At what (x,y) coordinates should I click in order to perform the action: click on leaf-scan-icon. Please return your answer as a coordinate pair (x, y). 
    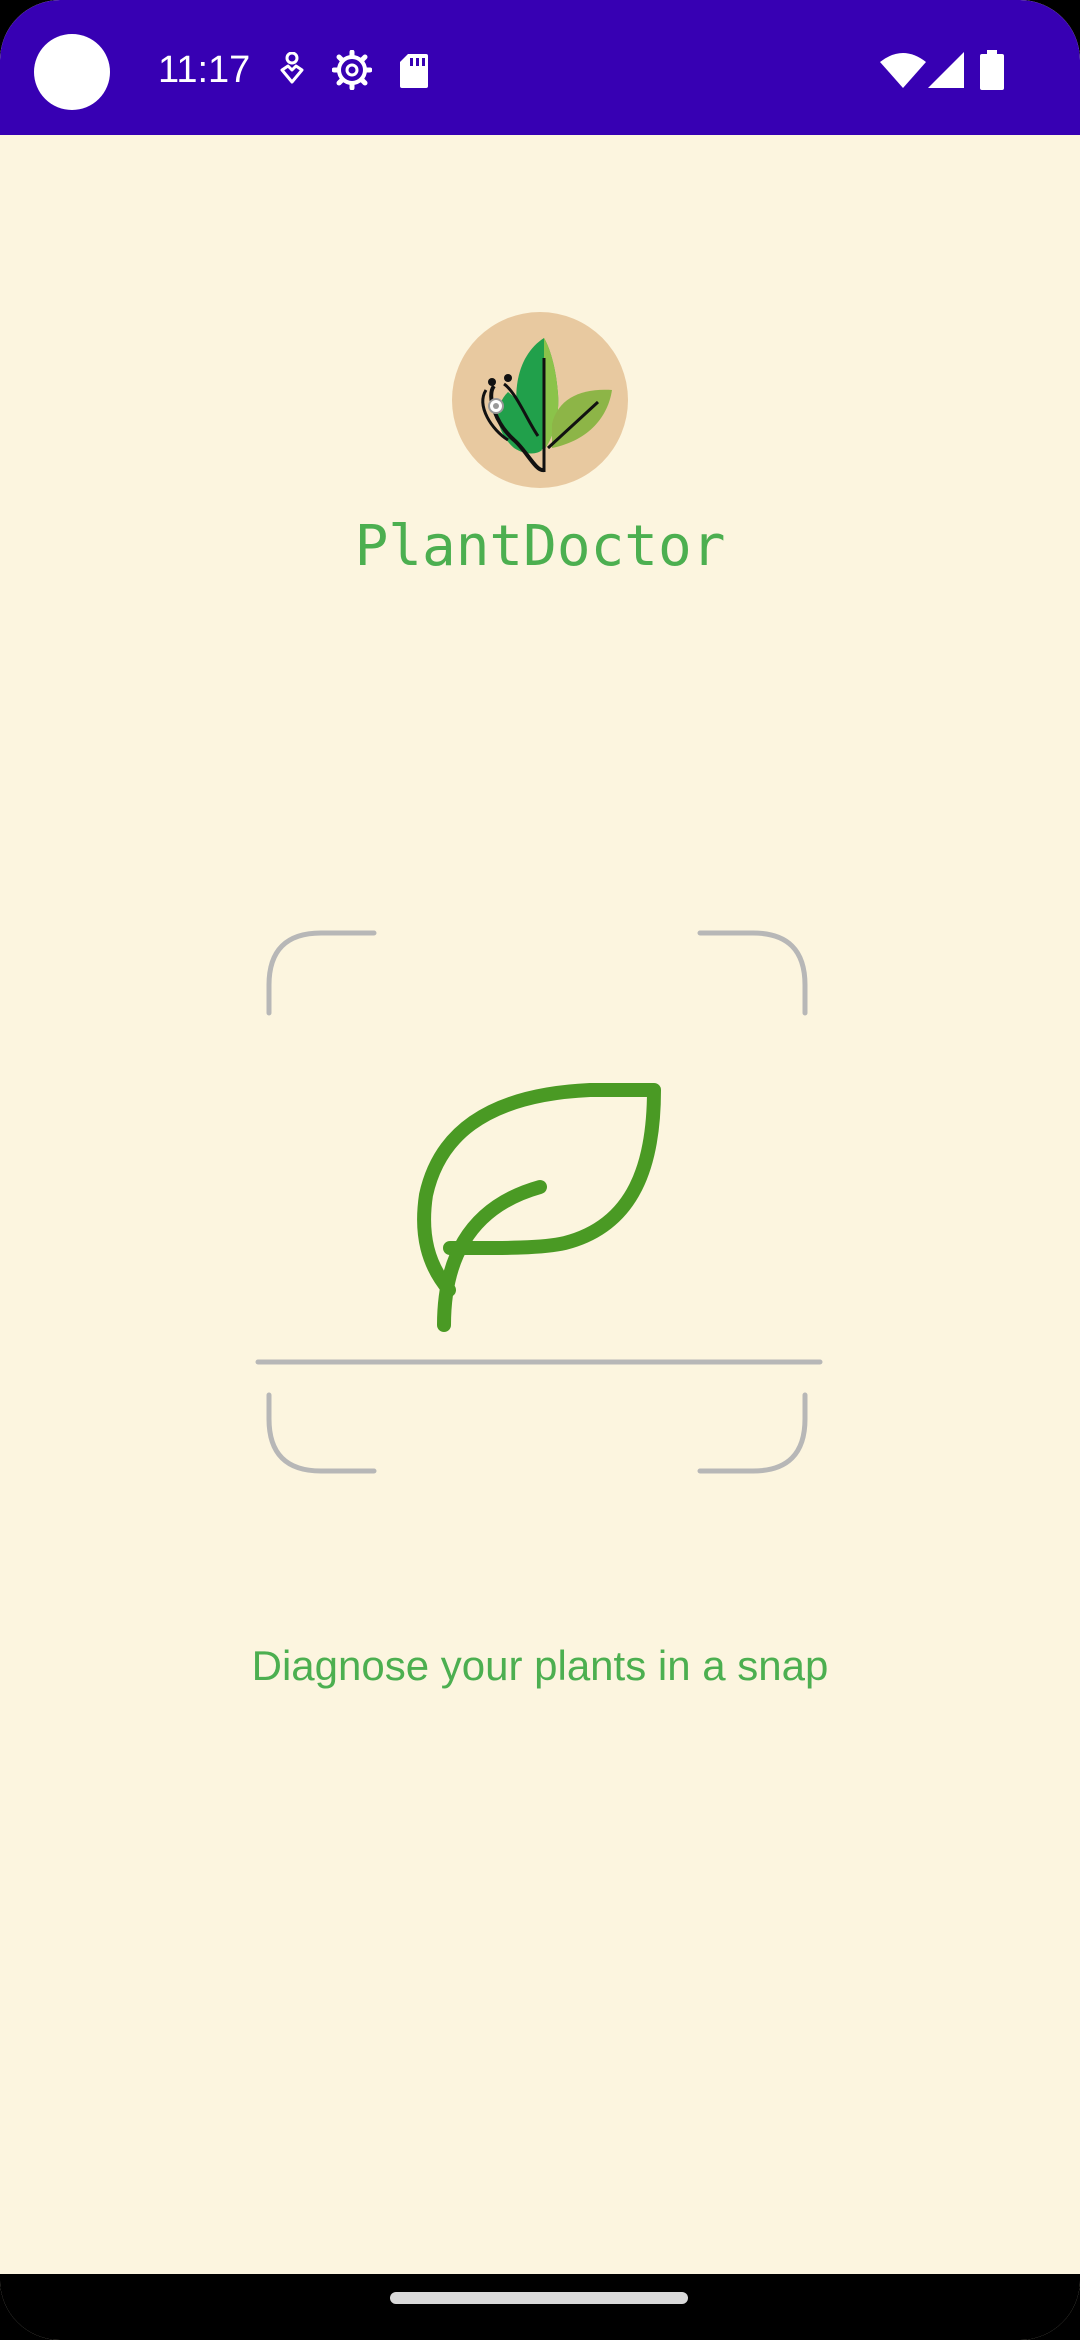
    Looking at the image, I should click on (539, 1202).